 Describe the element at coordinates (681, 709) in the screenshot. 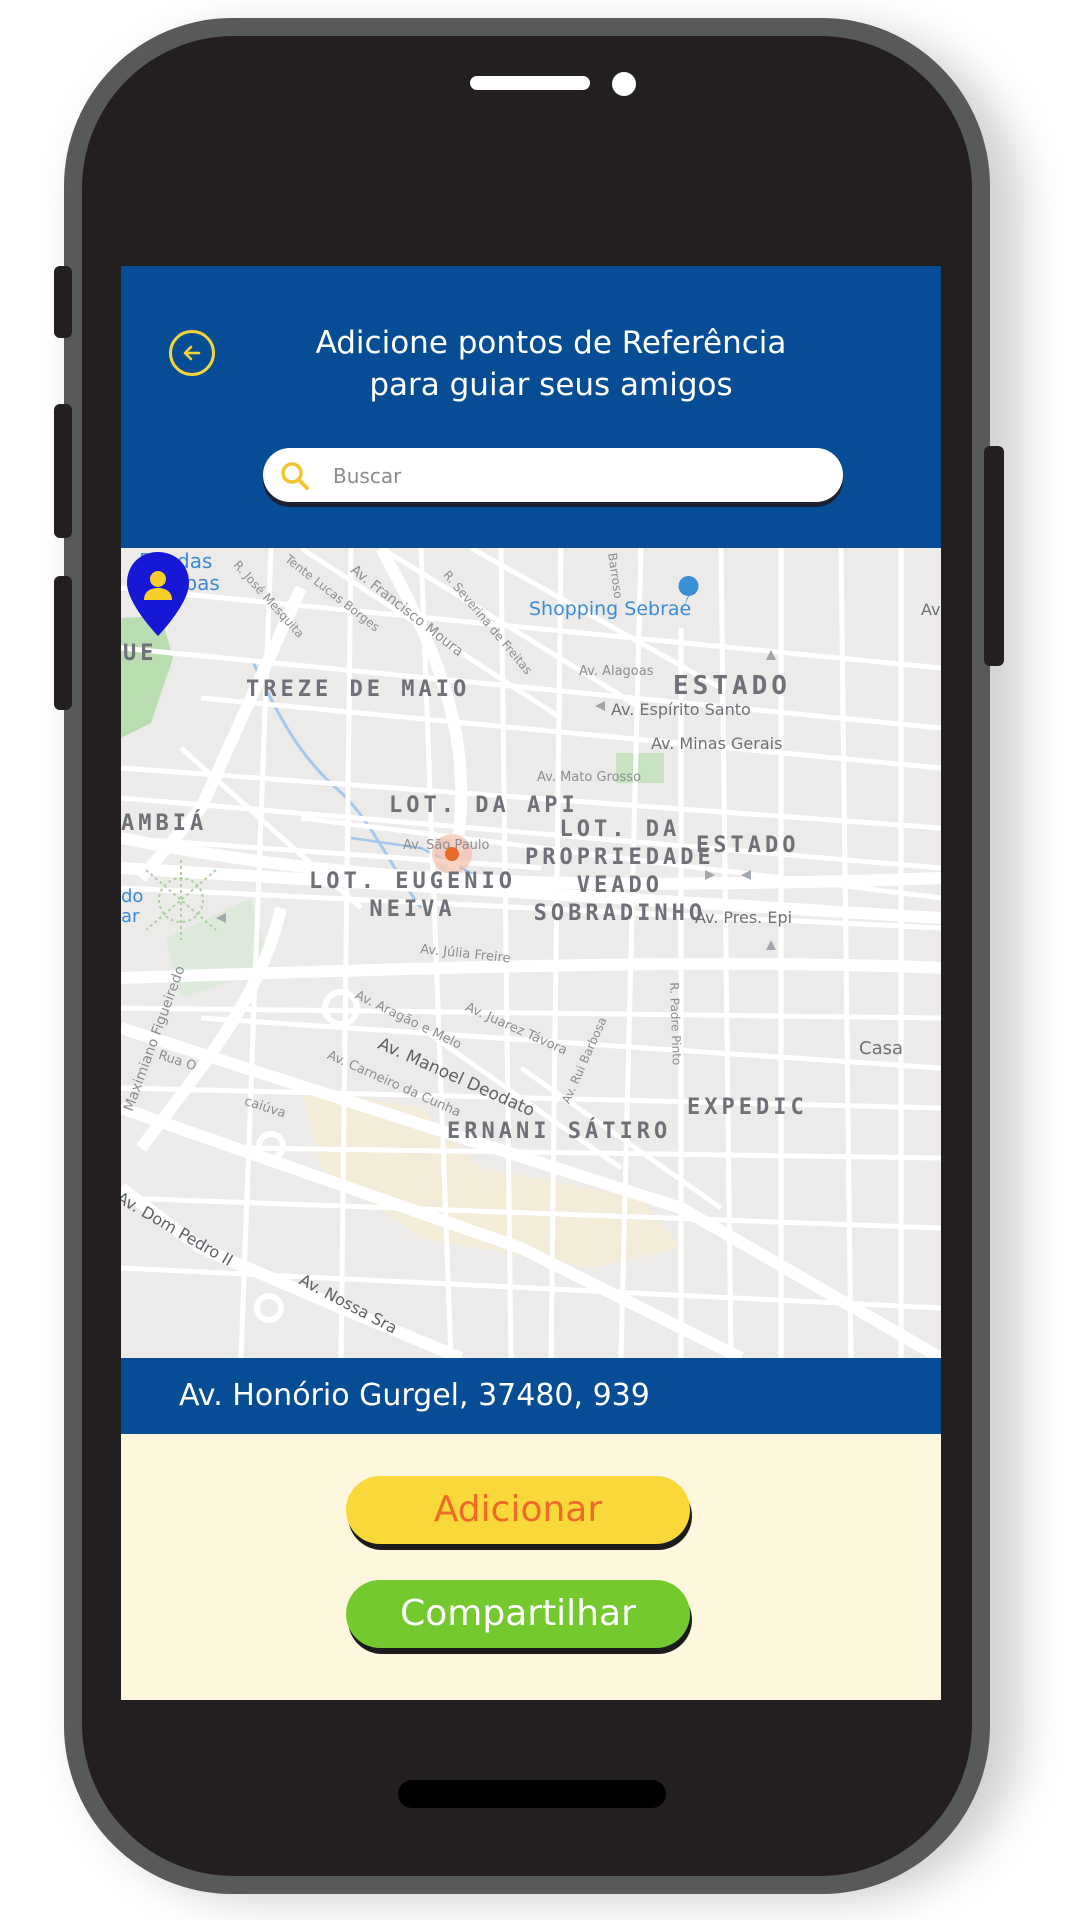

I see `street-espirito-santo: Av. Espírito Santo` at that location.